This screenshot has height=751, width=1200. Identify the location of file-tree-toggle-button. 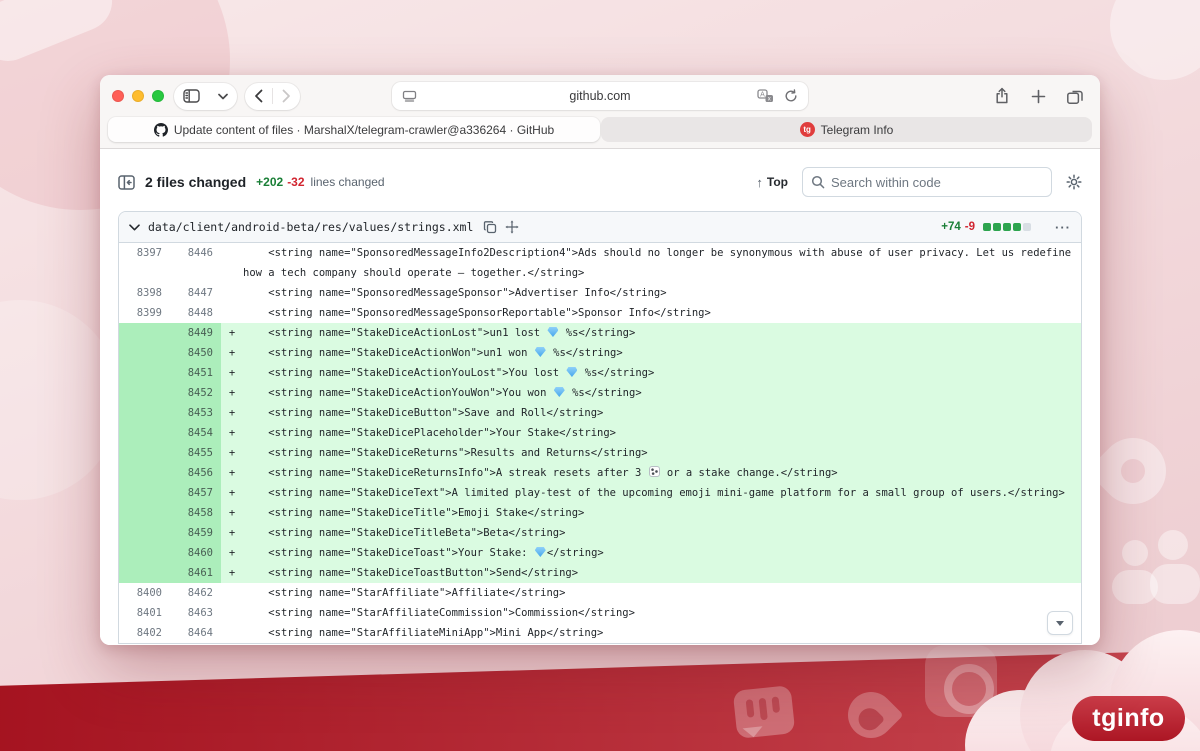
(126, 182).